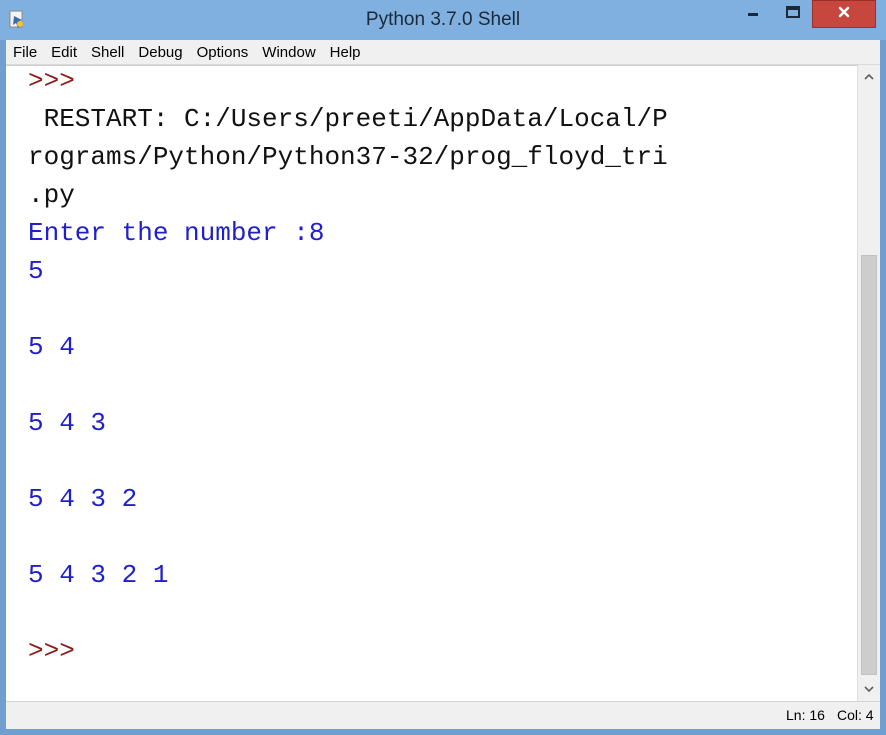 Image resolution: width=886 pixels, height=735 pixels. Describe the element at coordinates (805, 715) in the screenshot. I see `status-line-number: Ln: 16` at that location.